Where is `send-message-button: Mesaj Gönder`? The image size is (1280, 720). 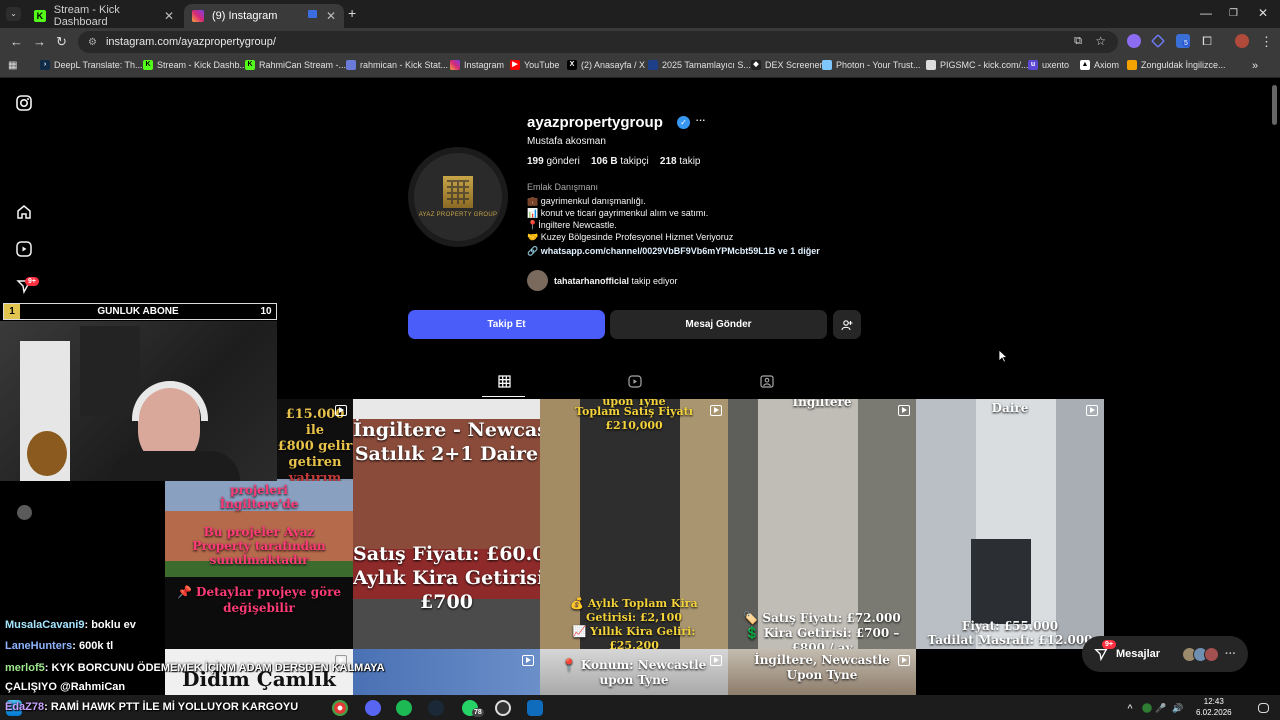 send-message-button: Mesaj Gönder is located at coordinates (718, 324).